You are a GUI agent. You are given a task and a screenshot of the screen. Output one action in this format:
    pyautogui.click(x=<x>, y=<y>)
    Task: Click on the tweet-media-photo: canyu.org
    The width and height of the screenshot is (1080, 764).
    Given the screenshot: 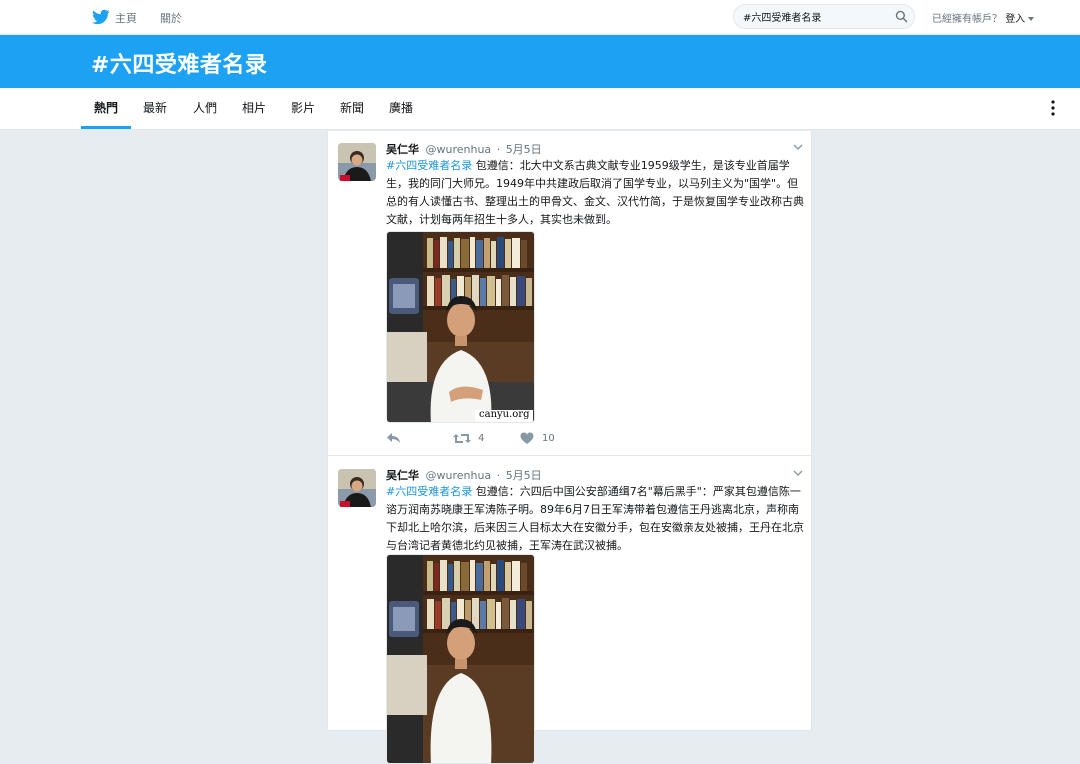 What is the action you would take?
    pyautogui.click(x=460, y=327)
    